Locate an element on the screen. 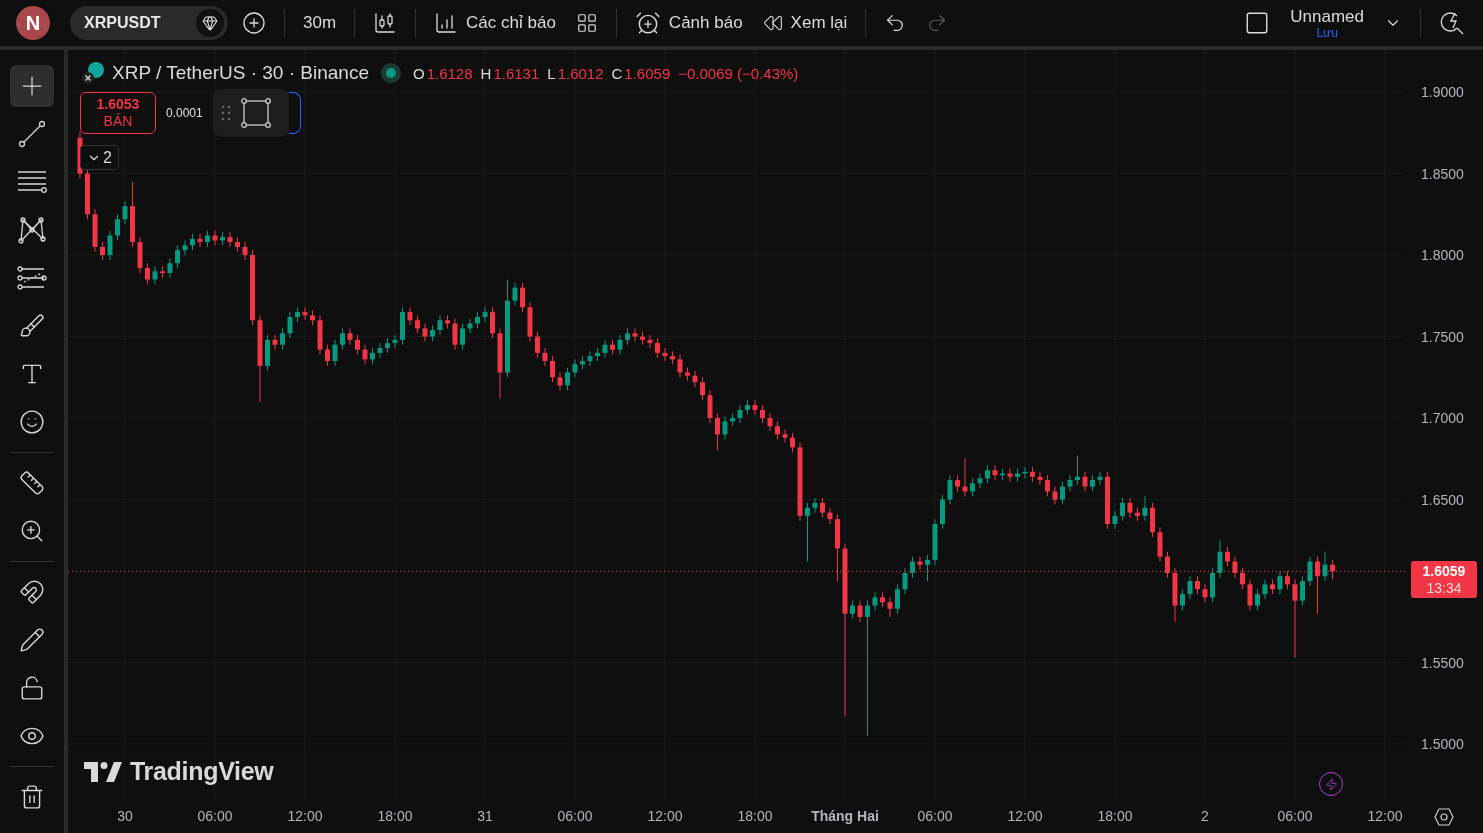 The height and width of the screenshot is (833, 1483). sell-button: 1.6053 BÁN is located at coordinates (118, 113).